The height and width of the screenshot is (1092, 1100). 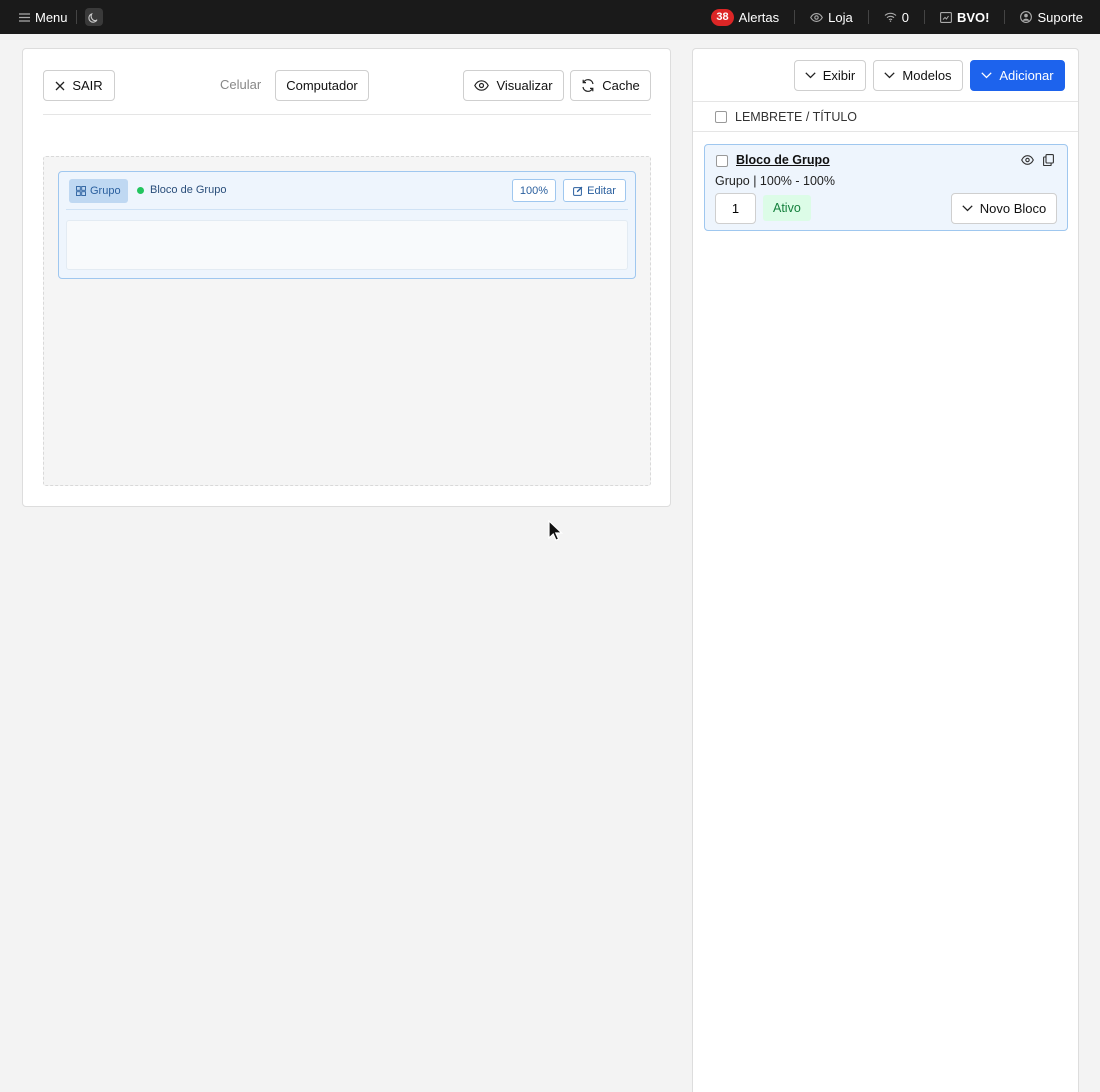 I want to click on preview-label: Visualizar, so click(x=524, y=85).